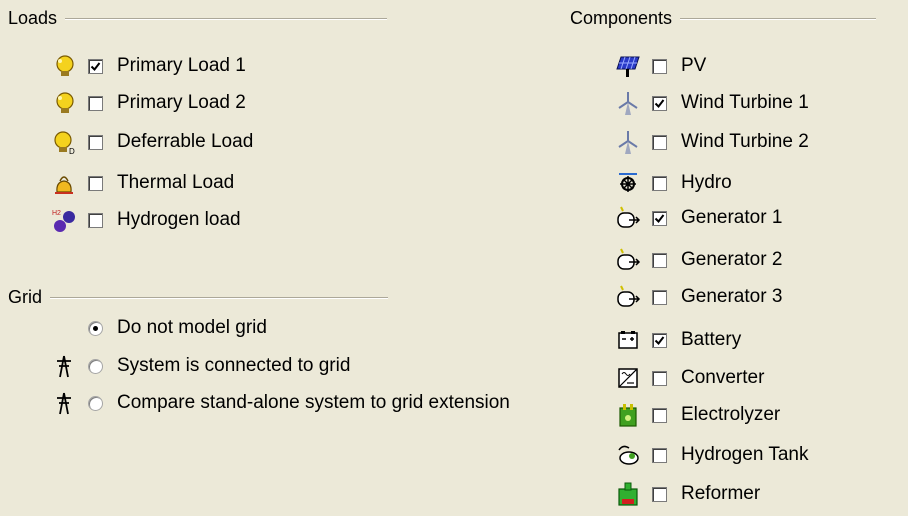 This screenshot has height=516, width=908. I want to click on load-row-primary-1: Primary Load 1, so click(148, 66).